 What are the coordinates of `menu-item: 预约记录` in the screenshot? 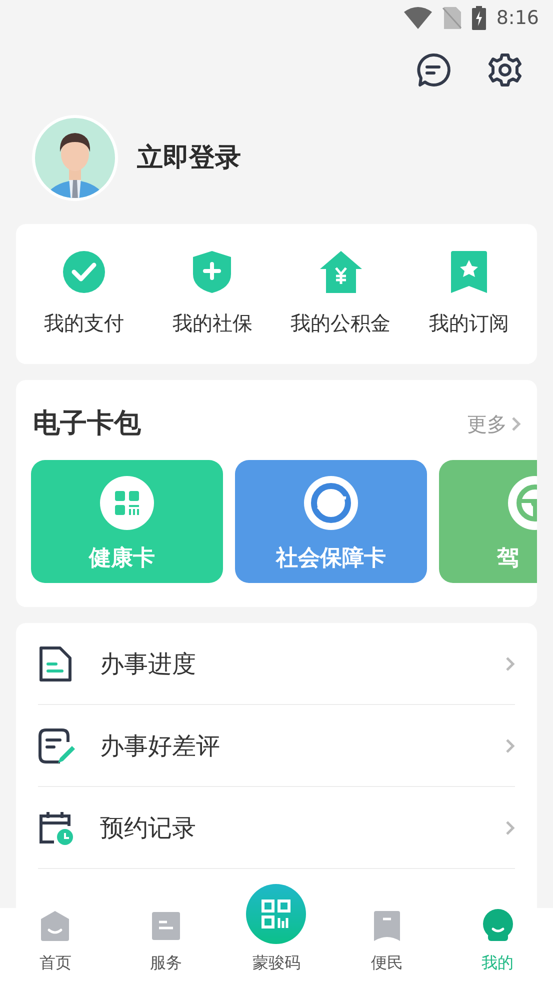 It's located at (276, 828).